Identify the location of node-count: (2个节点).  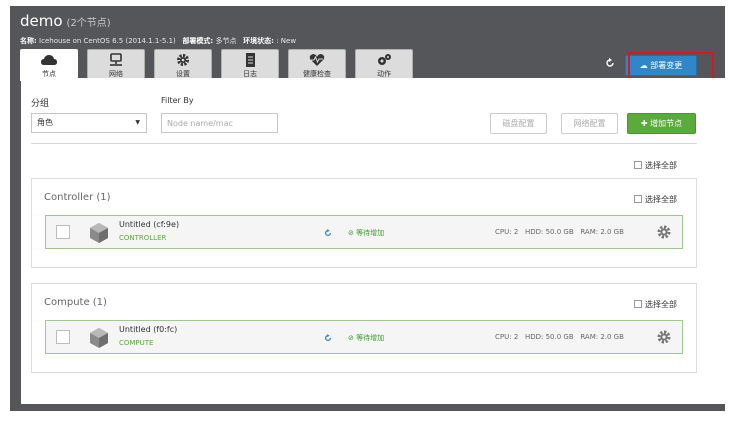
(88, 23).